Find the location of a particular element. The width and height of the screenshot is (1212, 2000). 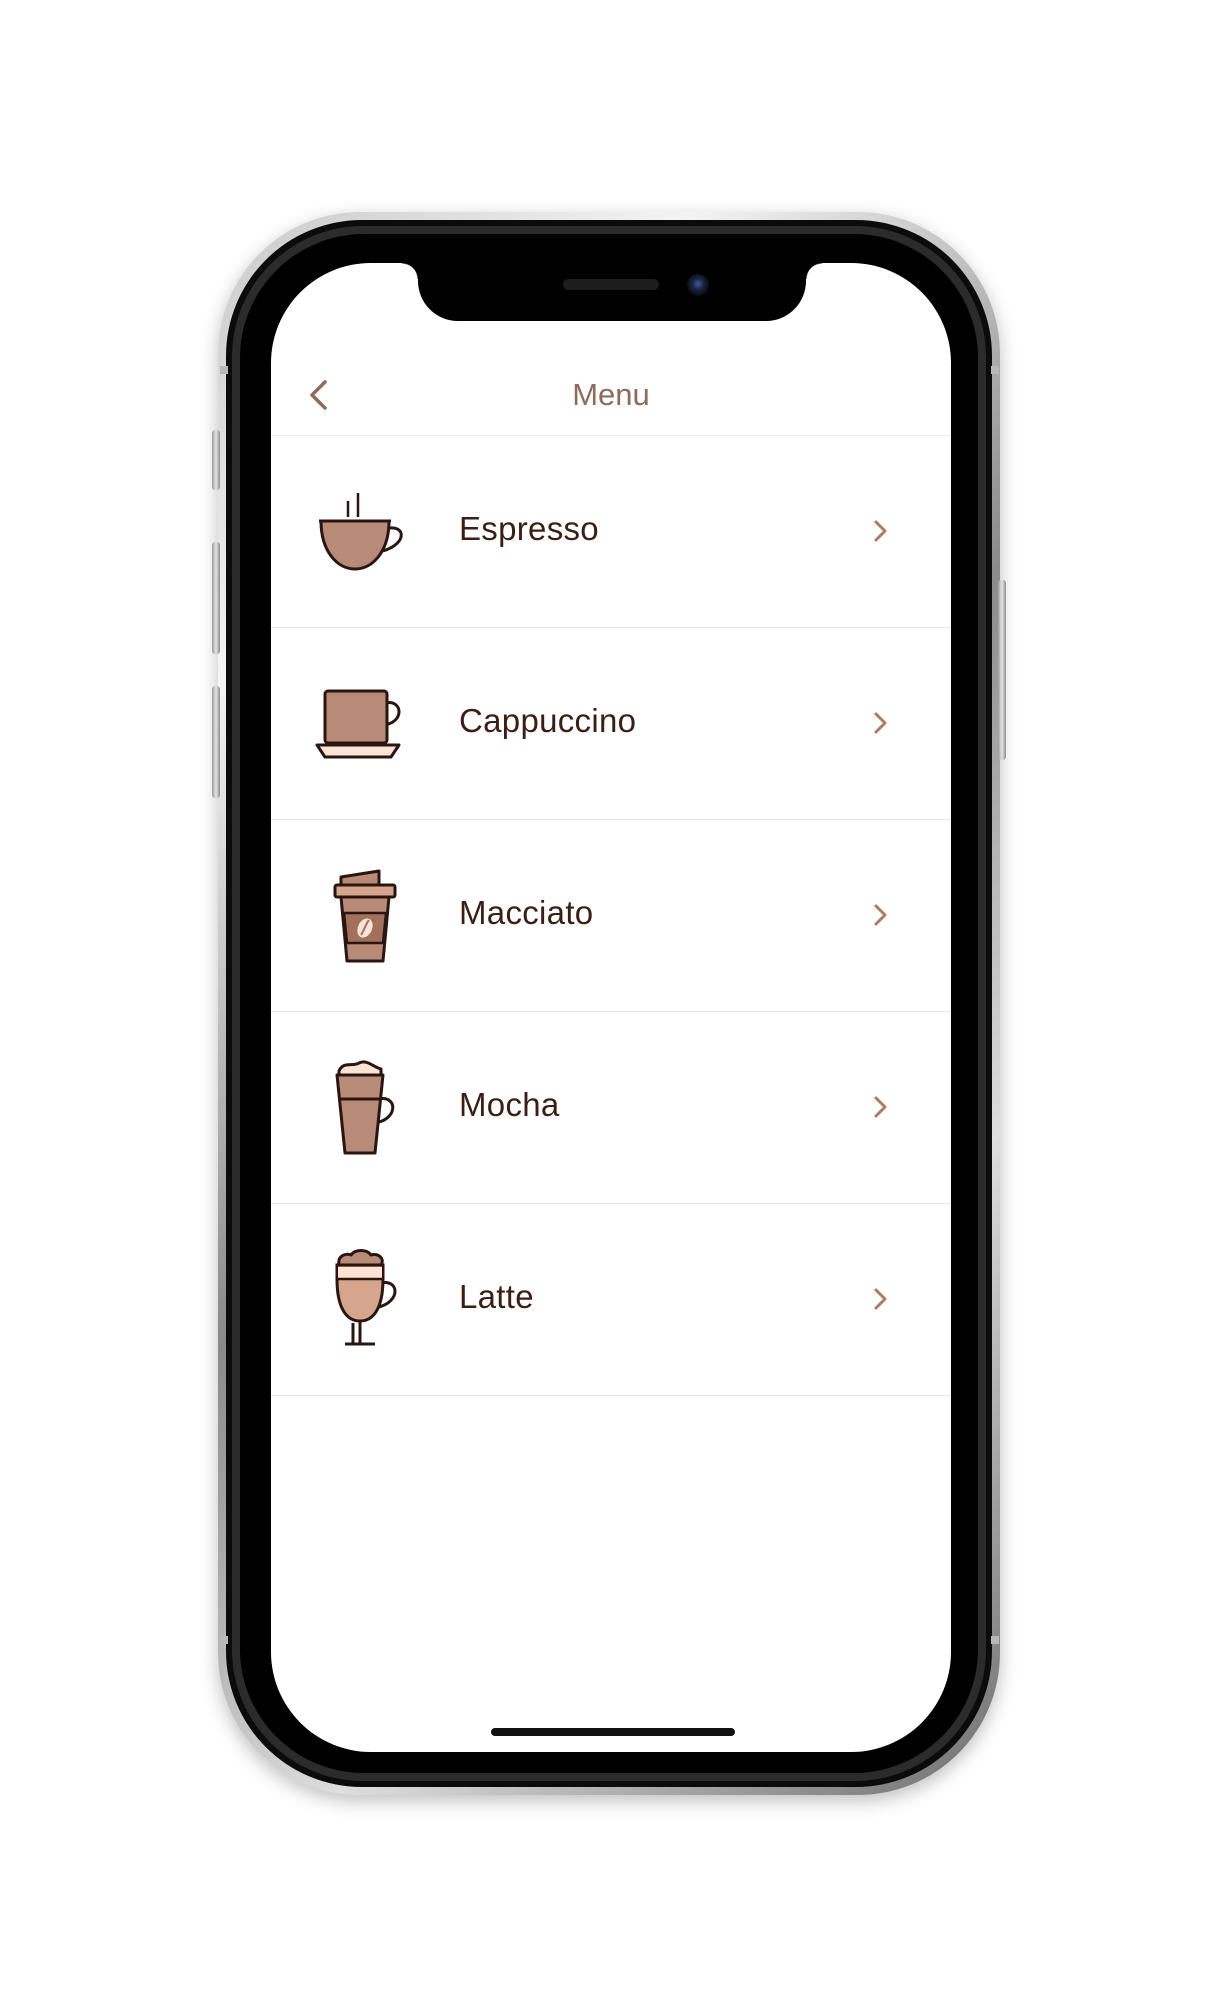

mocha-glass-icon is located at coordinates (368, 1107).